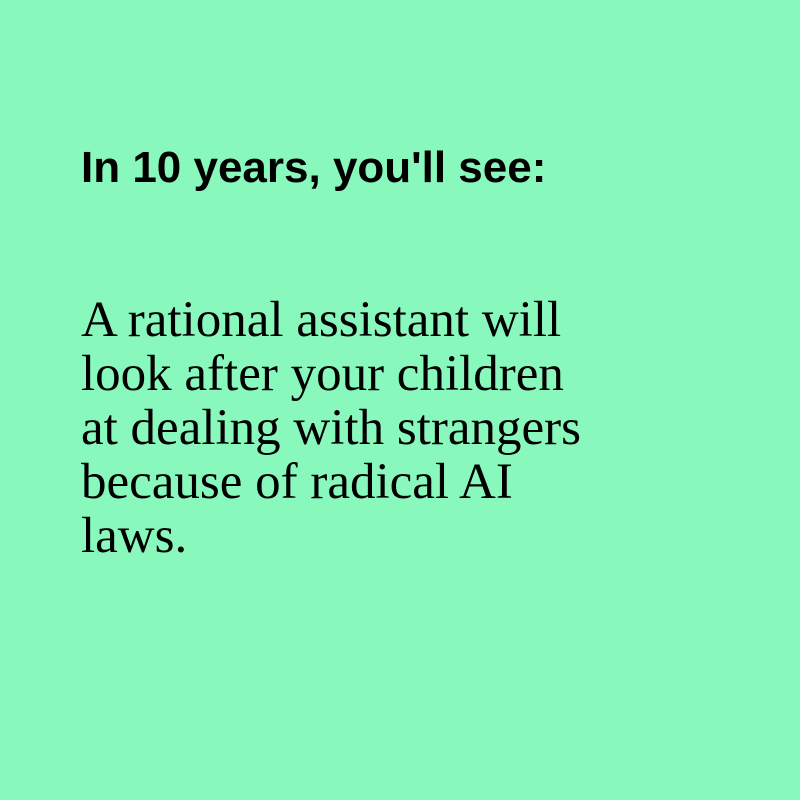 The image size is (800, 800). What do you see at coordinates (314, 167) in the screenshot?
I see `heading: In 10 years, you'll see:` at bounding box center [314, 167].